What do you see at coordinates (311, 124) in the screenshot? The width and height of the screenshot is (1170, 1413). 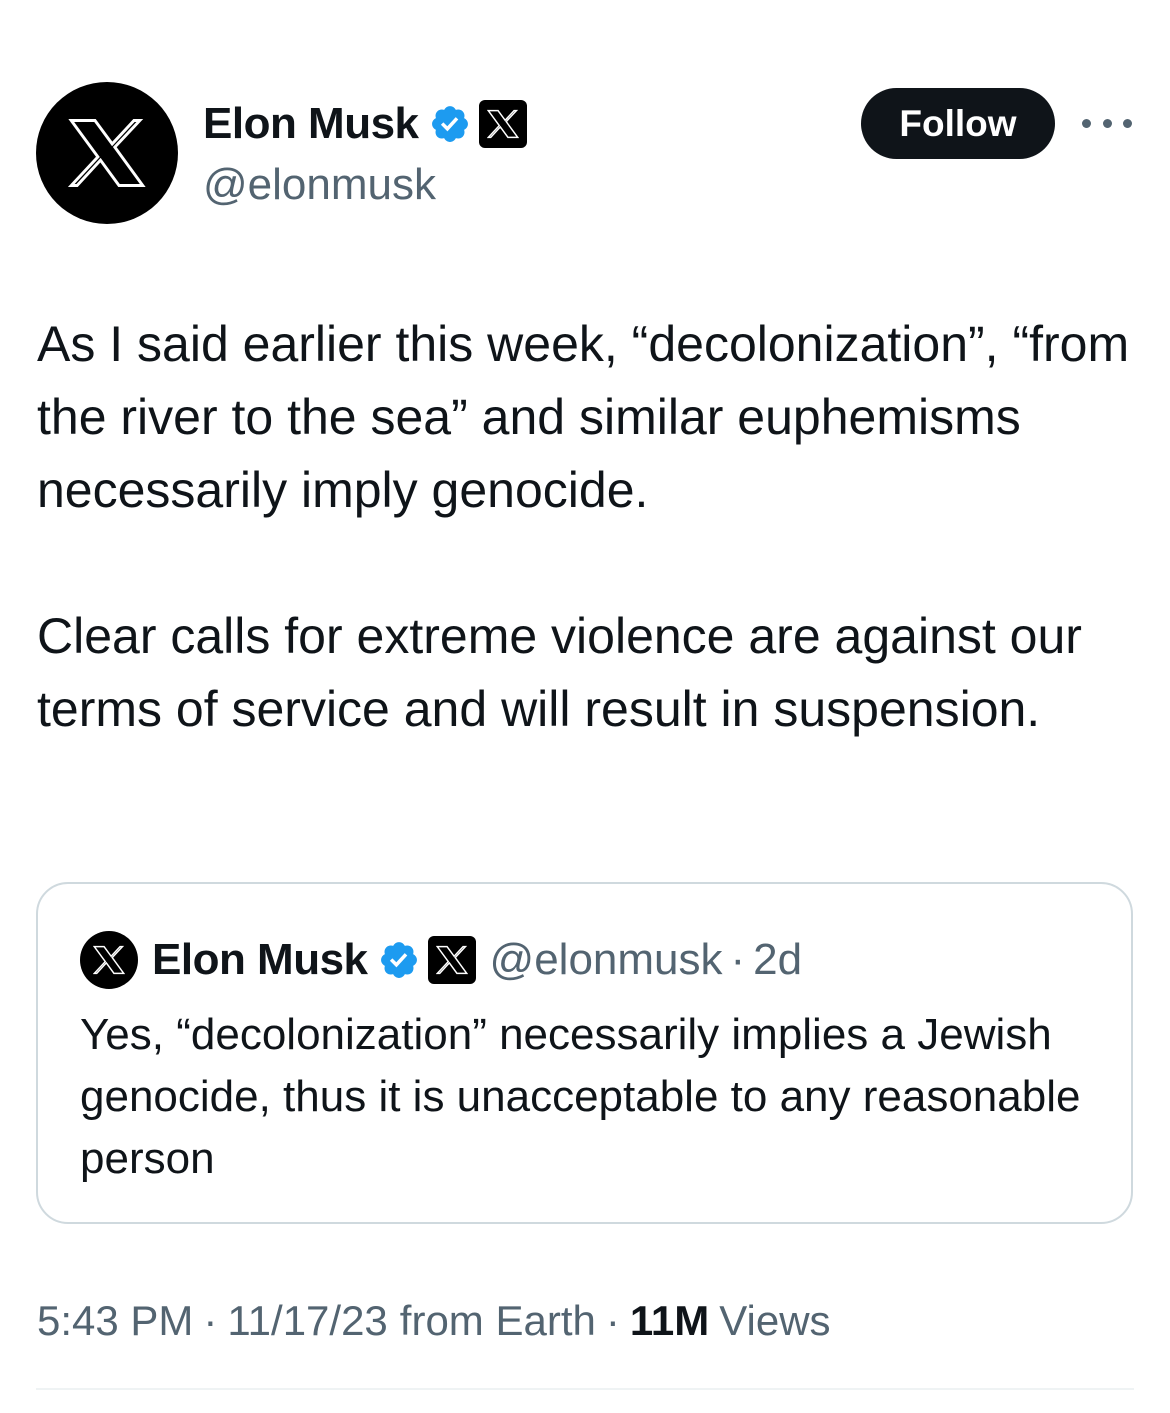 I see `author-display-name: Elon Musk` at bounding box center [311, 124].